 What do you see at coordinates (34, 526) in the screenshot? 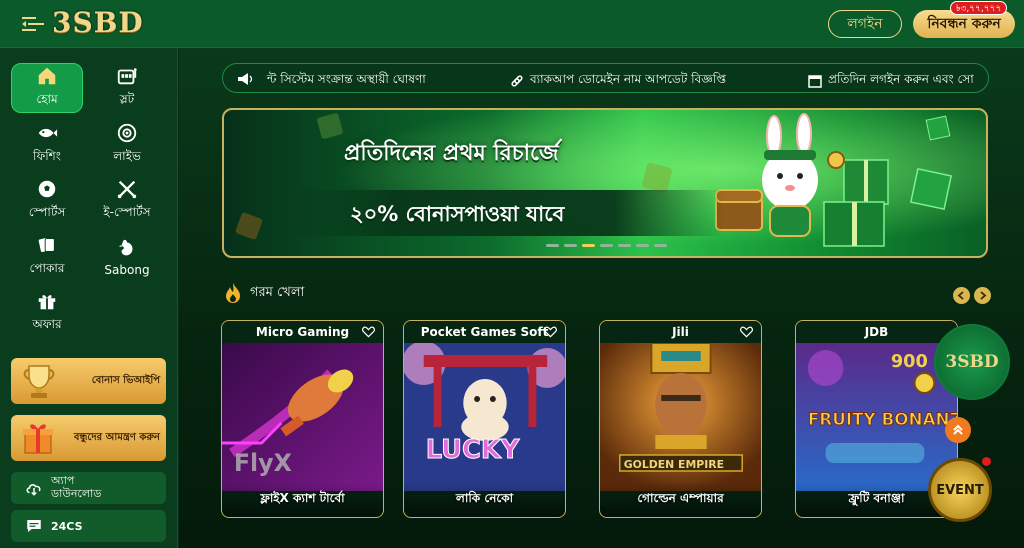
I see `chat-icon` at bounding box center [34, 526].